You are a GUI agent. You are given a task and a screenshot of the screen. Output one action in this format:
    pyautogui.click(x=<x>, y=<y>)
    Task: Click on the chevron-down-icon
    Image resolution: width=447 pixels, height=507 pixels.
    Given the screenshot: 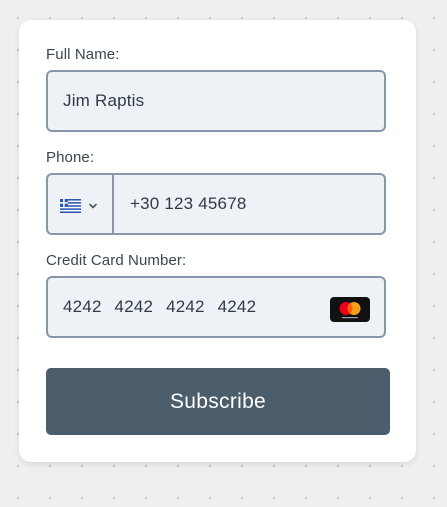 What is the action you would take?
    pyautogui.click(x=93, y=206)
    